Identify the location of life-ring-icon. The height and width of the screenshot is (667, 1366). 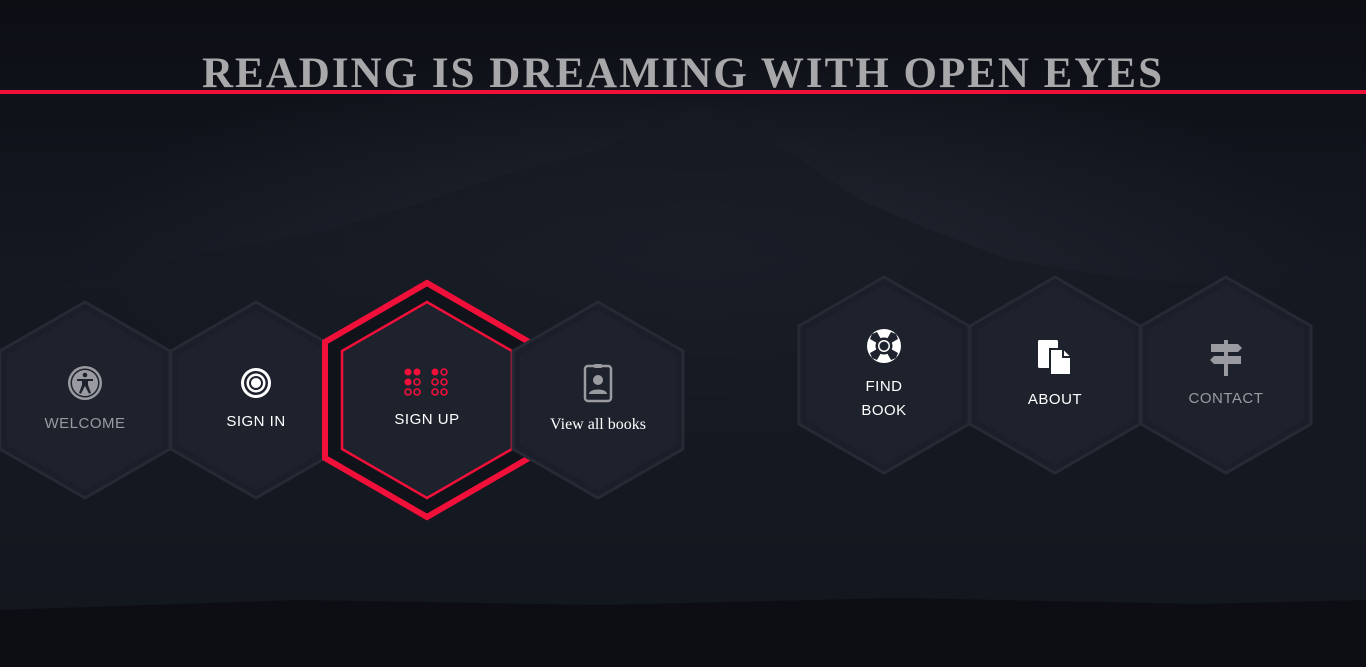
(884, 346).